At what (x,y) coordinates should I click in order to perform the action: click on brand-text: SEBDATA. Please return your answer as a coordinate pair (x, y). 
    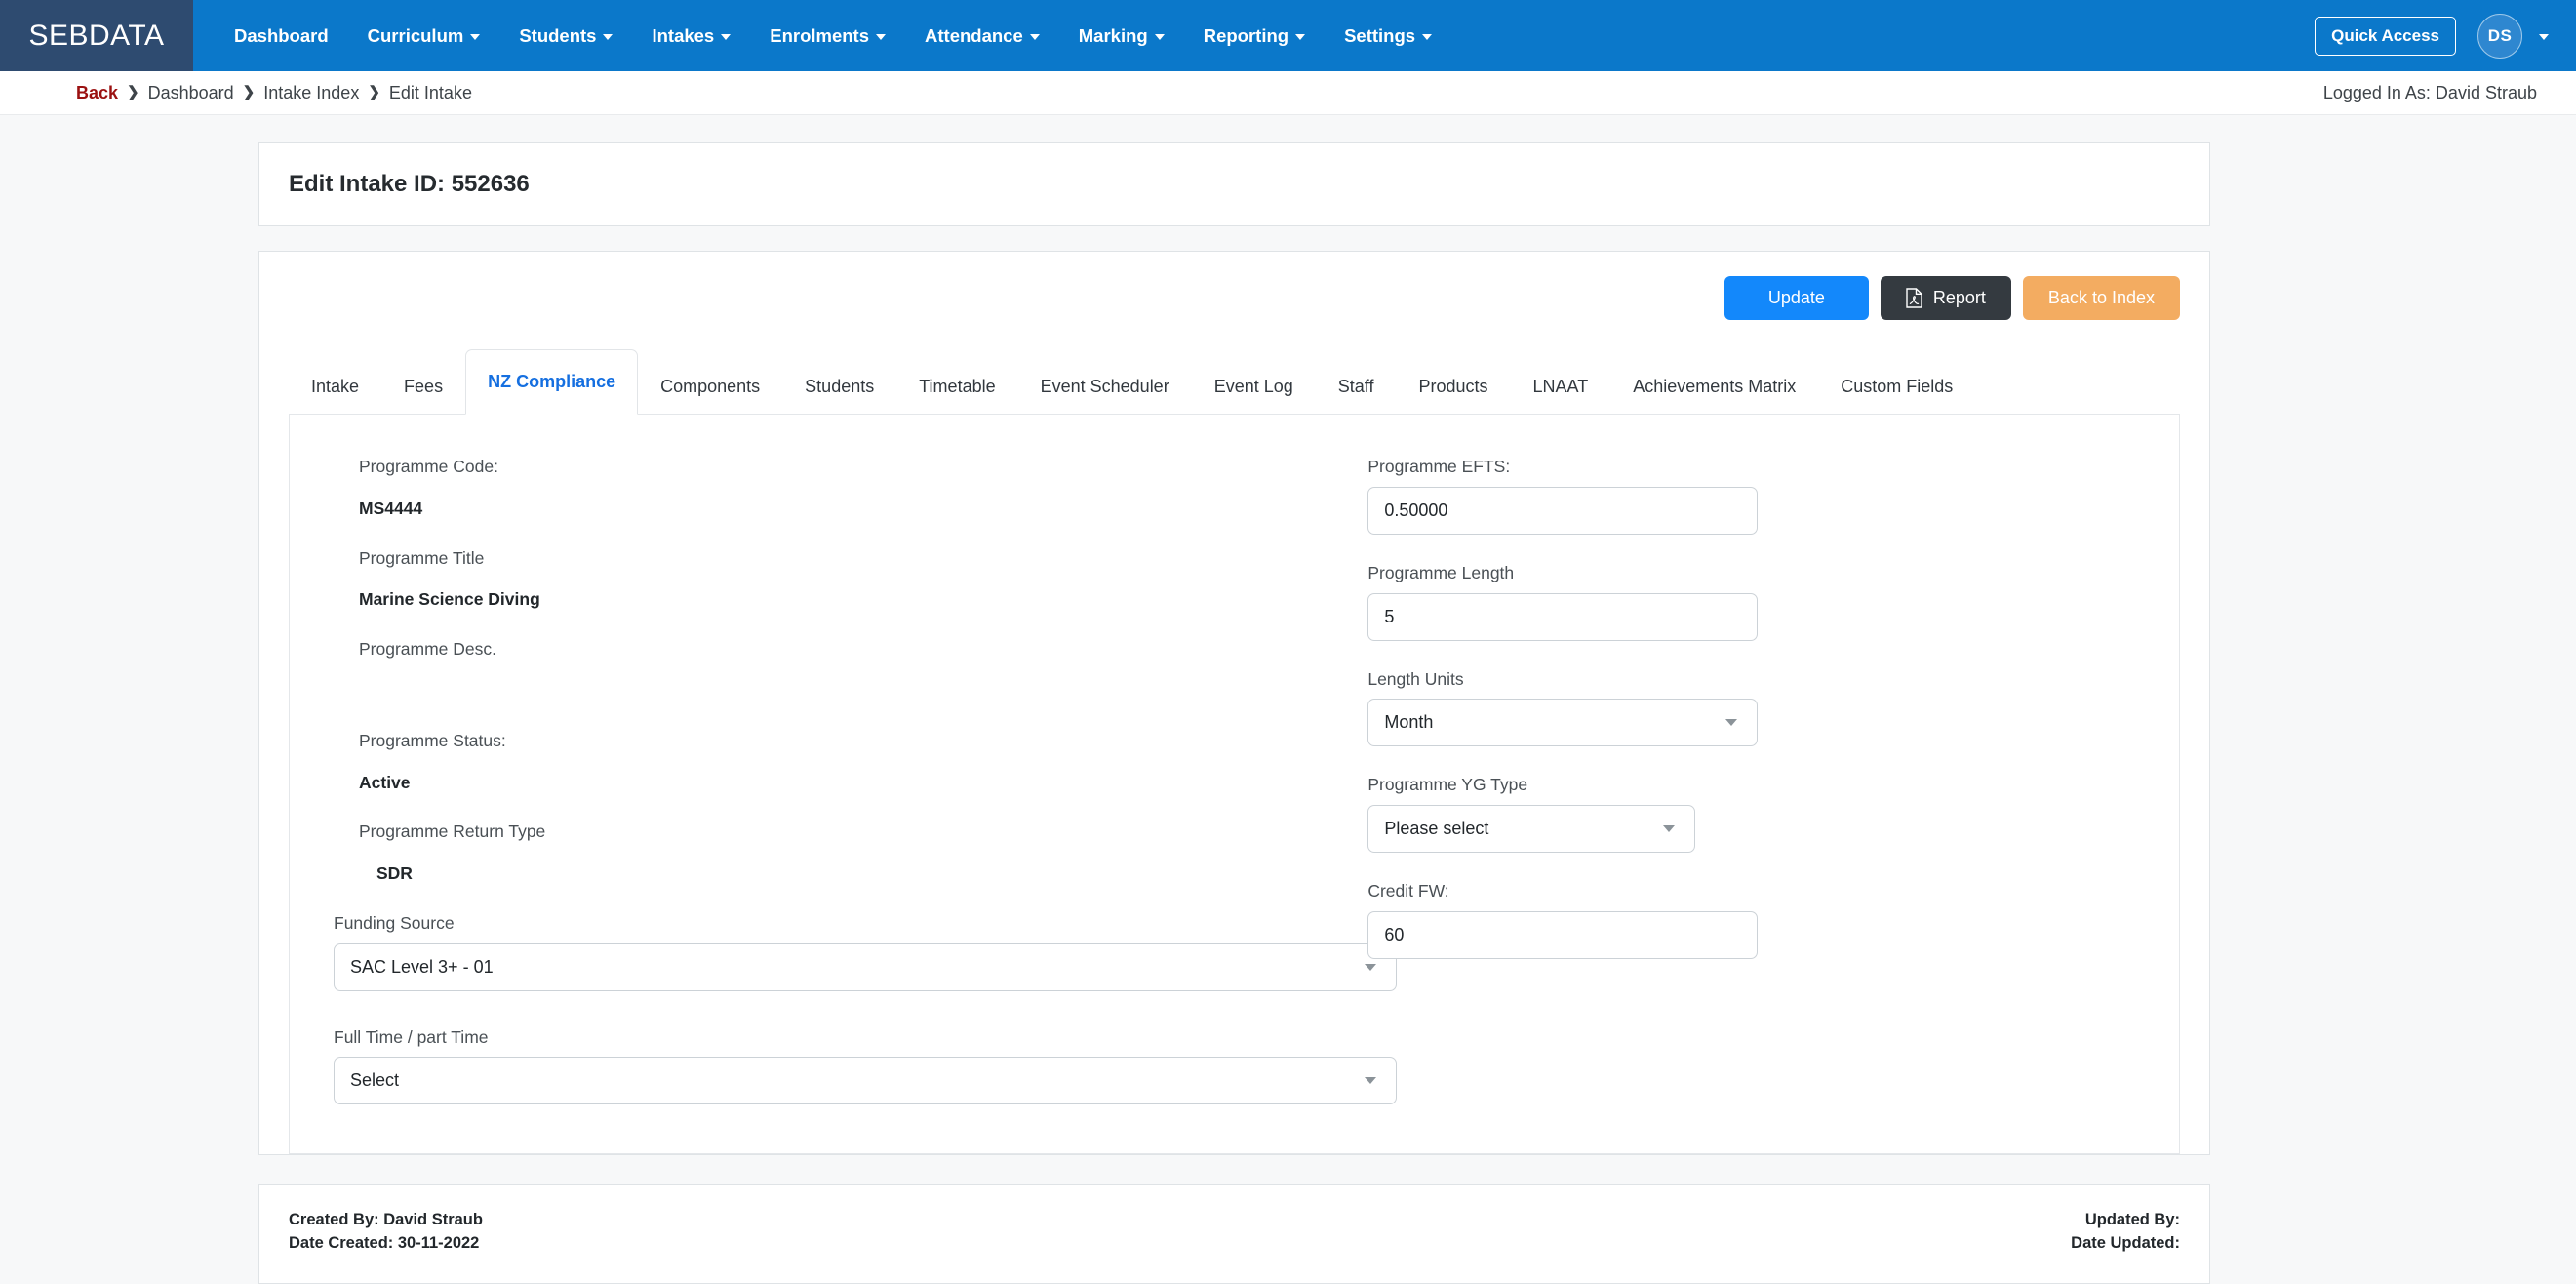
    Looking at the image, I should click on (96, 35).